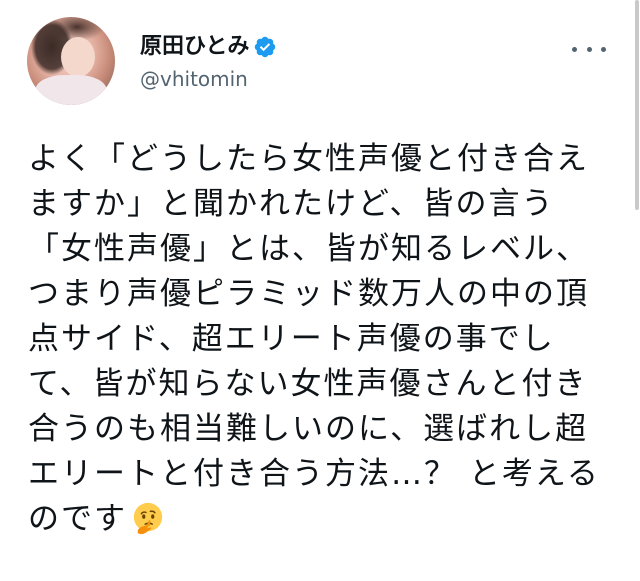 The width and height of the screenshot is (640, 581). I want to click on tweet-text-line: て、皆が知らない女性声優さんと付き, so click(308, 384).